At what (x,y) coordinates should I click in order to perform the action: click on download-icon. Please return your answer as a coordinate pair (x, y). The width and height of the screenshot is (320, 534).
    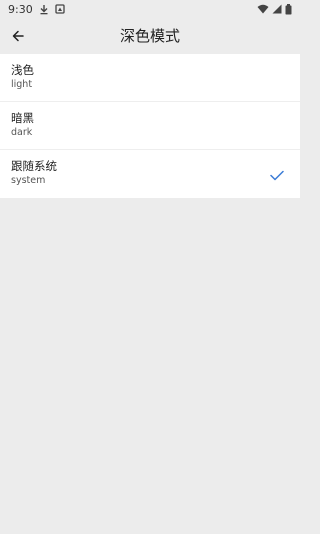
    Looking at the image, I should click on (44, 9).